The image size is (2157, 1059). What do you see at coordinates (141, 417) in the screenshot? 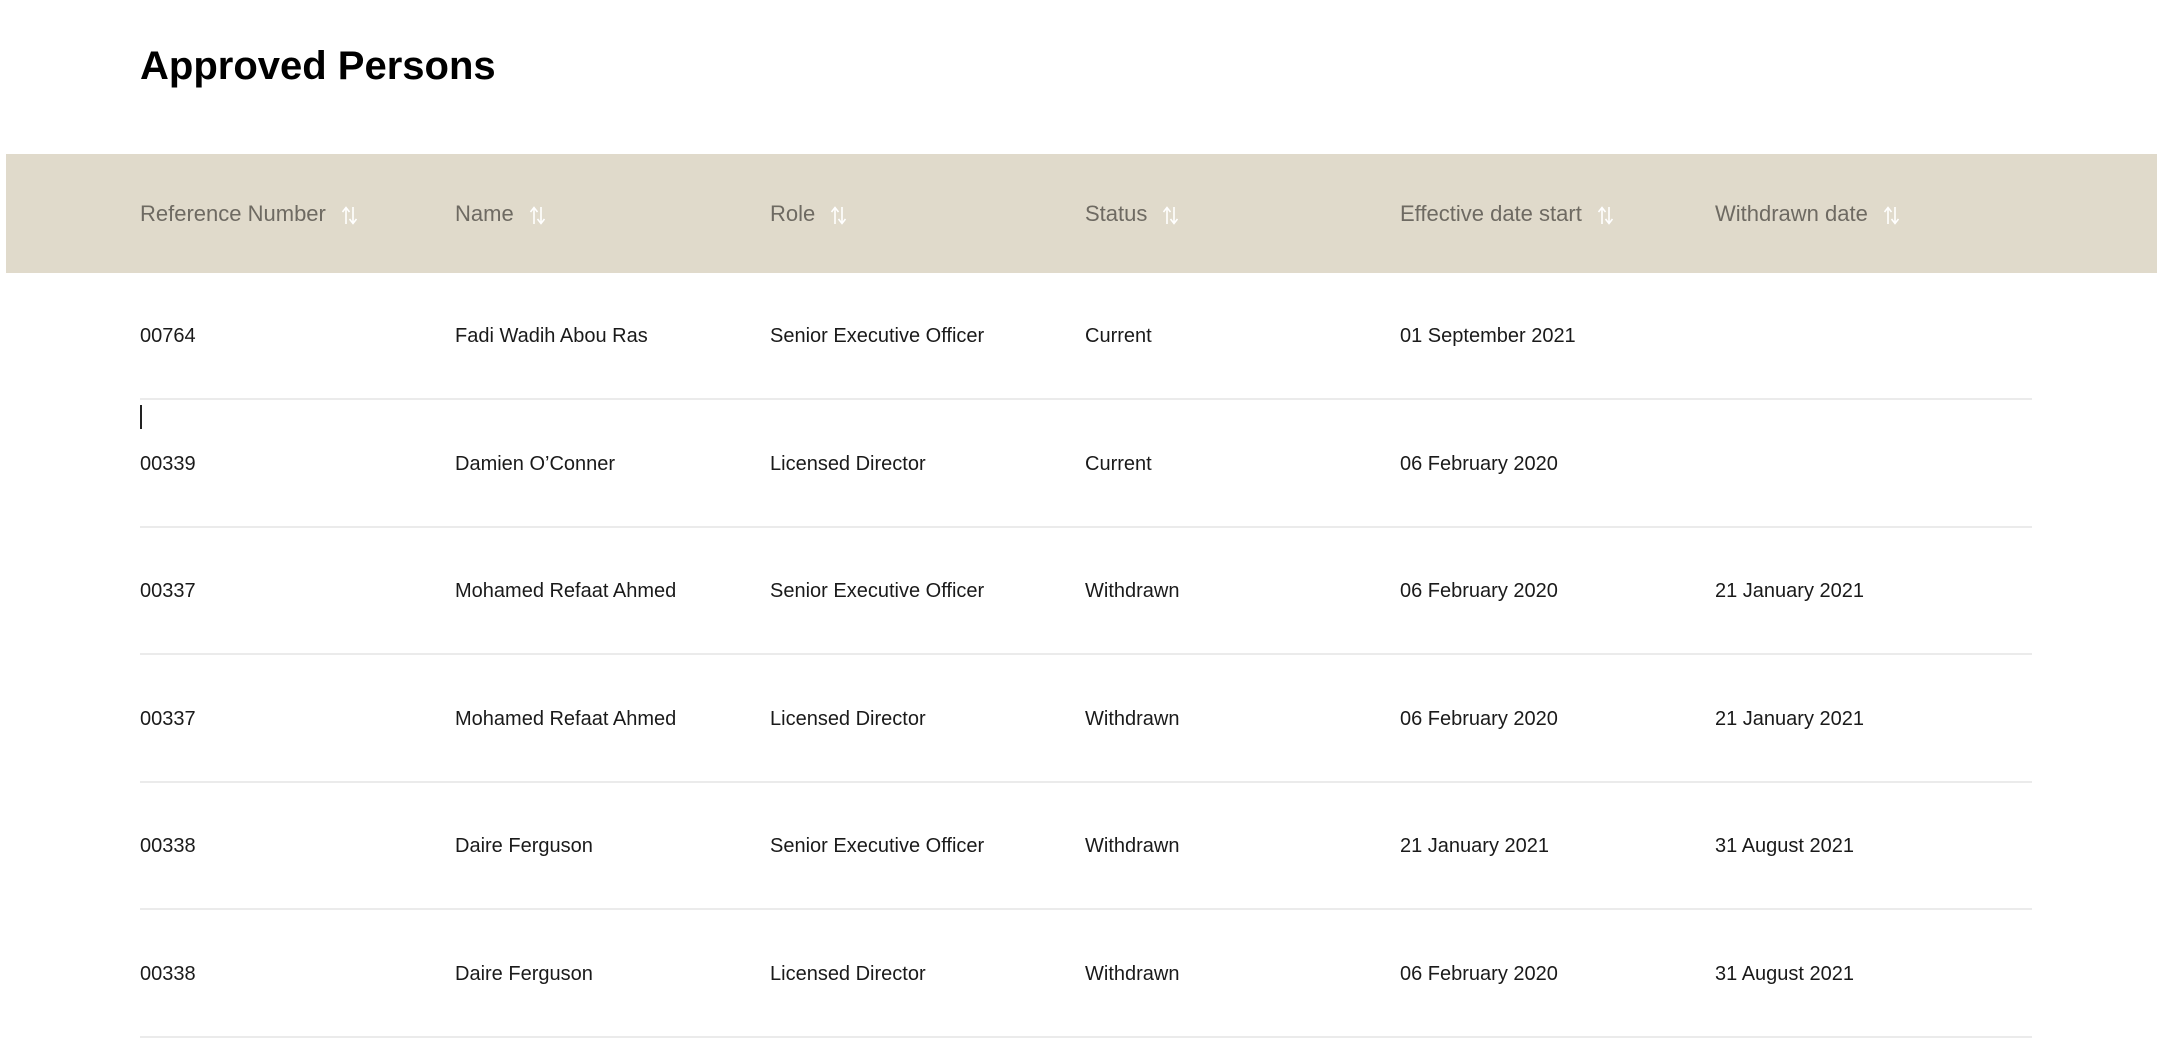
I see `text-cursor` at bounding box center [141, 417].